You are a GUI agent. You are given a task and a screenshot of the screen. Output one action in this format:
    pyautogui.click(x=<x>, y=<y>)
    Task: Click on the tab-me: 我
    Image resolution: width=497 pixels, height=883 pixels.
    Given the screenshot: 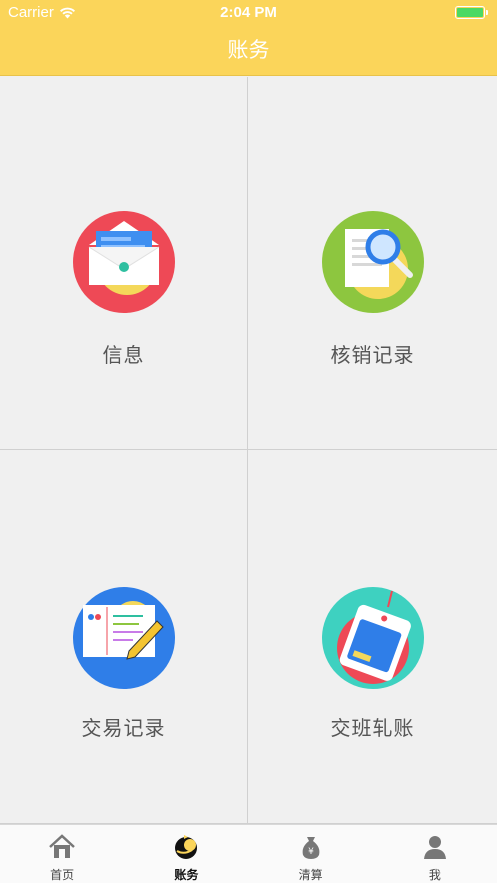 What is the action you would take?
    pyautogui.click(x=435, y=854)
    